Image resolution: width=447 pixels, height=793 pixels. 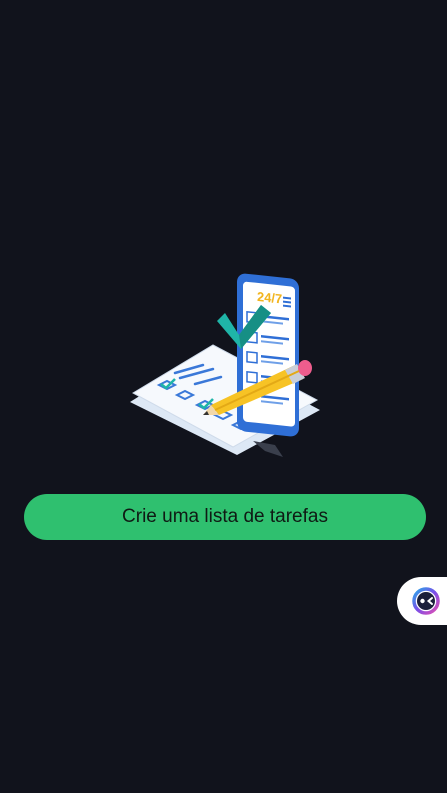 What do you see at coordinates (225, 365) in the screenshot?
I see `todo-list-phone-icon: 24/7` at bounding box center [225, 365].